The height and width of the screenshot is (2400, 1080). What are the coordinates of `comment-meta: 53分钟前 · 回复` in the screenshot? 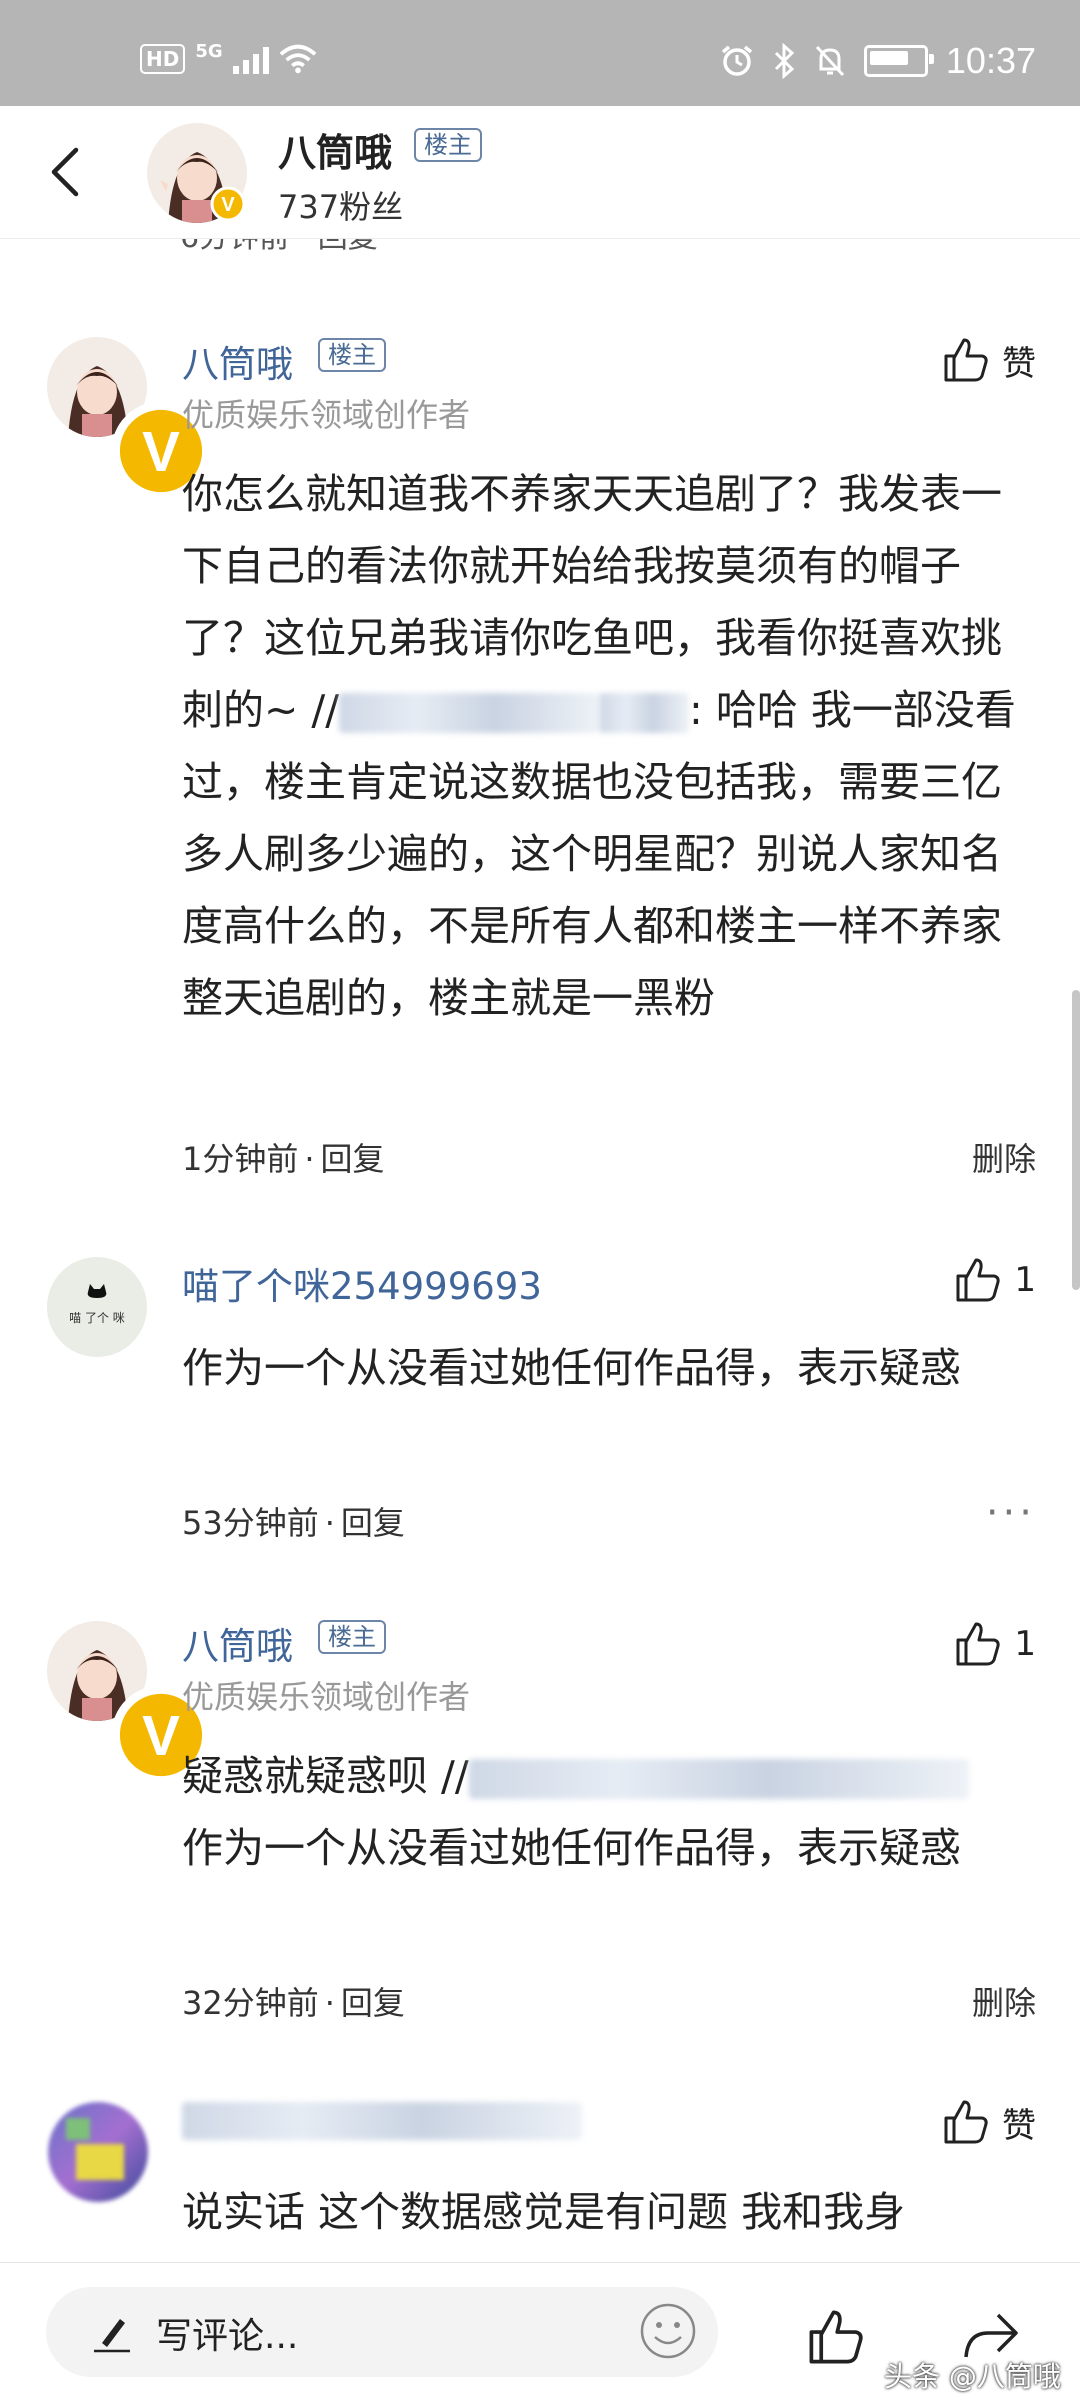 It's located at (293, 1523).